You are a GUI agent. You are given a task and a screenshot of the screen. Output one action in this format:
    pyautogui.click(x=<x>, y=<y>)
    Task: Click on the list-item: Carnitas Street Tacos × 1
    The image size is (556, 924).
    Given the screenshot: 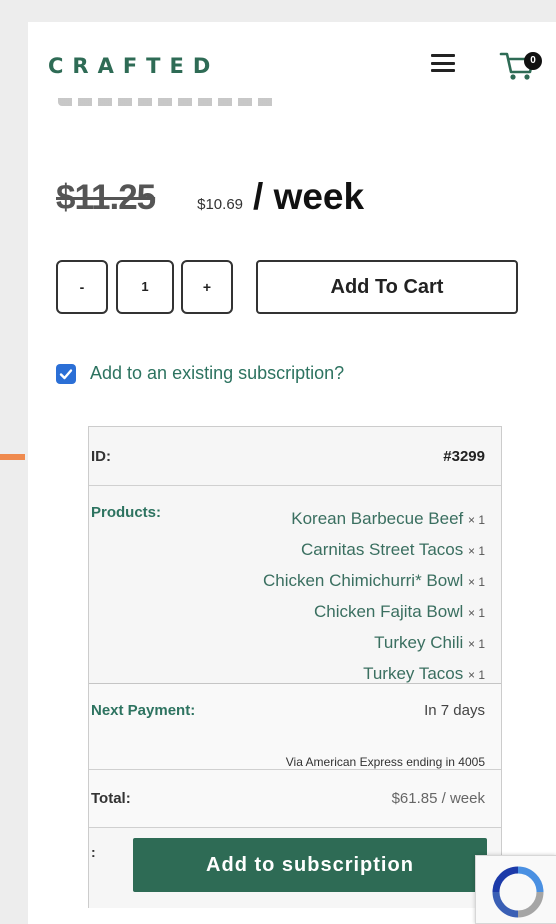 What is the action you would take?
    pyautogui.click(x=393, y=549)
    